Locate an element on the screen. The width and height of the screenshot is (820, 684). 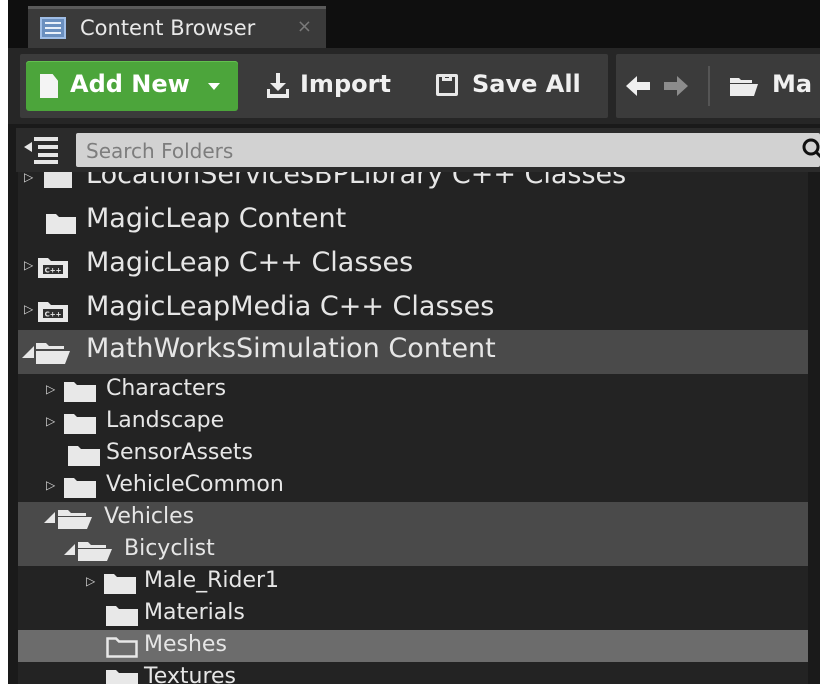
forward-arrow-icon is located at coordinates (677, 86).